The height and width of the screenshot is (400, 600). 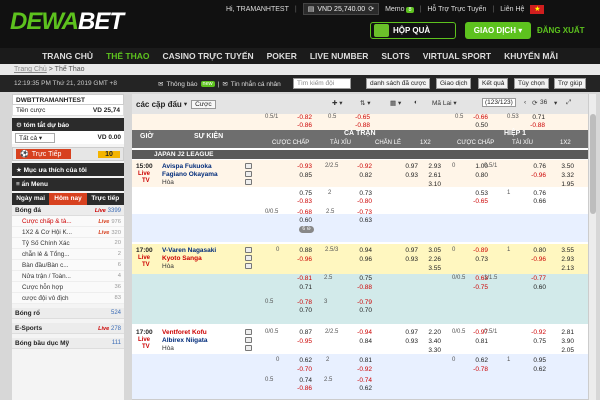 I want to click on nav-poker: POKER, so click(x=282, y=56).